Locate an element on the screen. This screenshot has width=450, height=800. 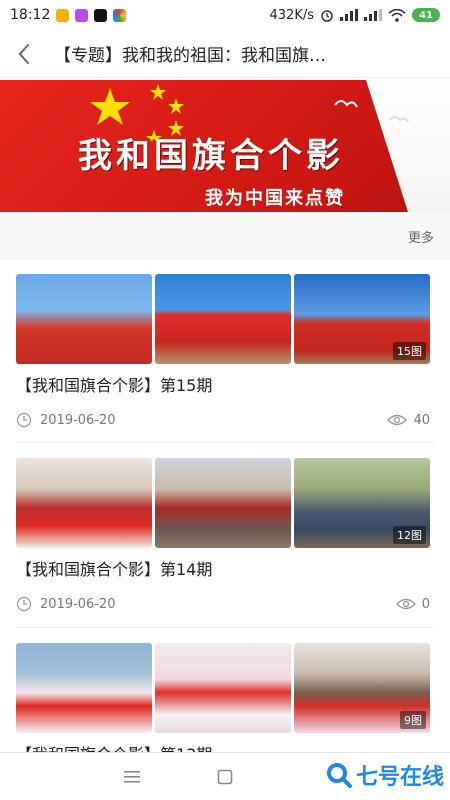
back-button is located at coordinates (24, 54).